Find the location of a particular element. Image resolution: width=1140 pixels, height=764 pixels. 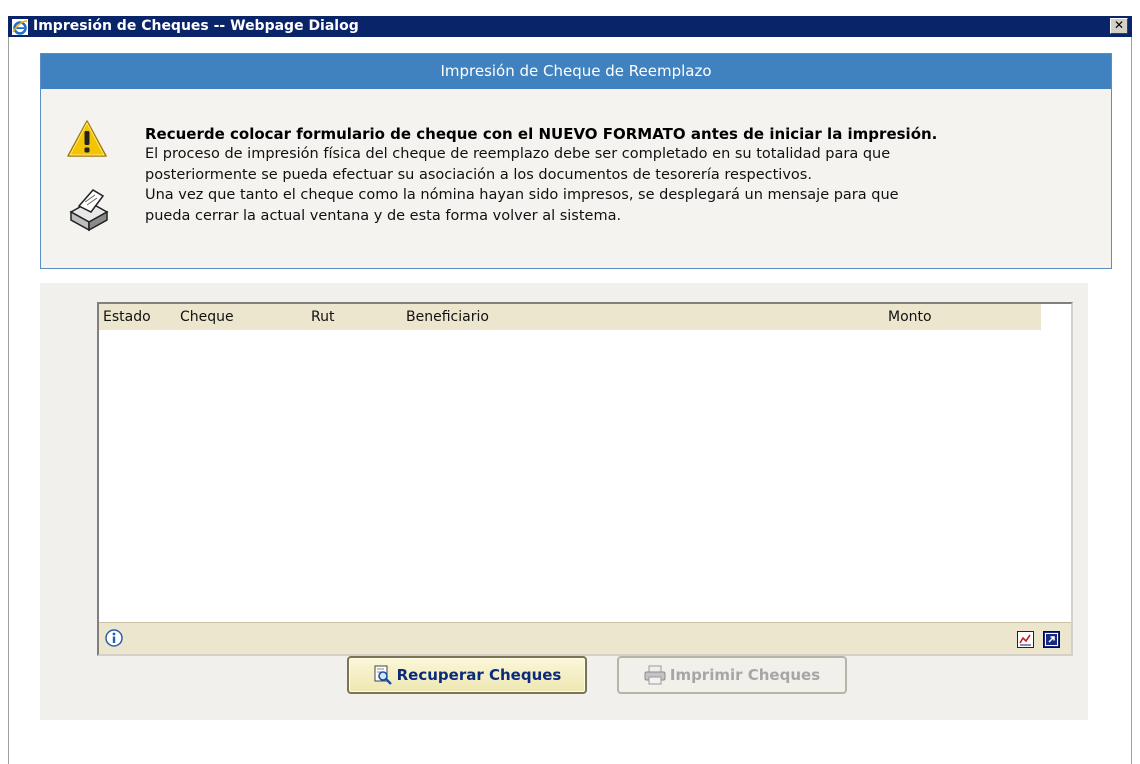

close-icon: ✕ is located at coordinates (1119, 25).